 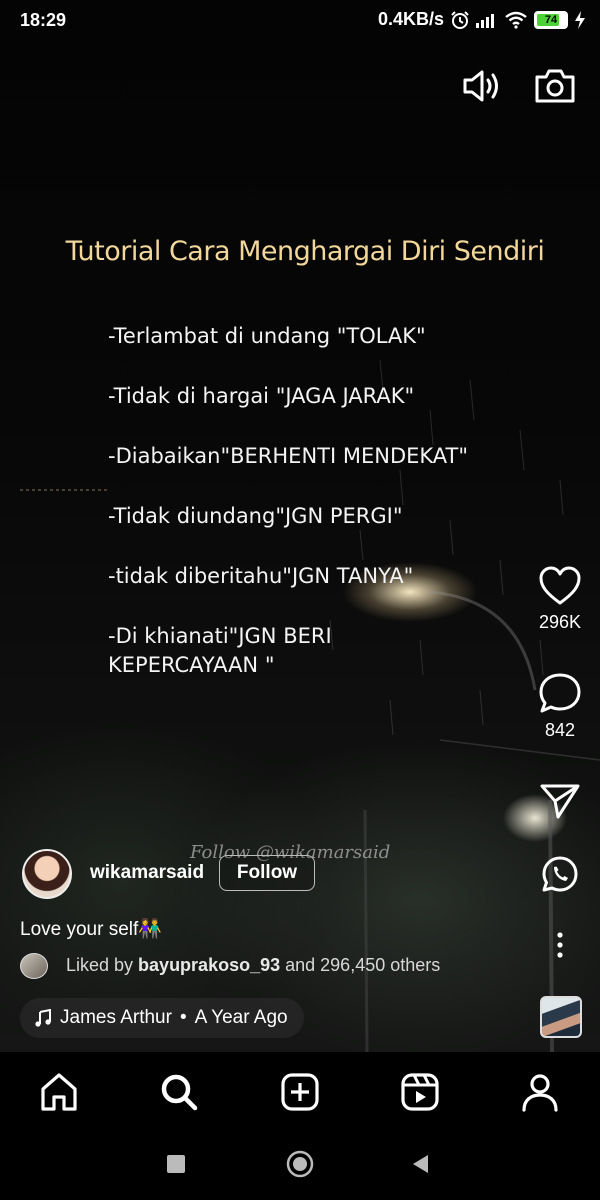 What do you see at coordinates (209, 965) in the screenshot?
I see `liked-by-user: bayuprakoso_93` at bounding box center [209, 965].